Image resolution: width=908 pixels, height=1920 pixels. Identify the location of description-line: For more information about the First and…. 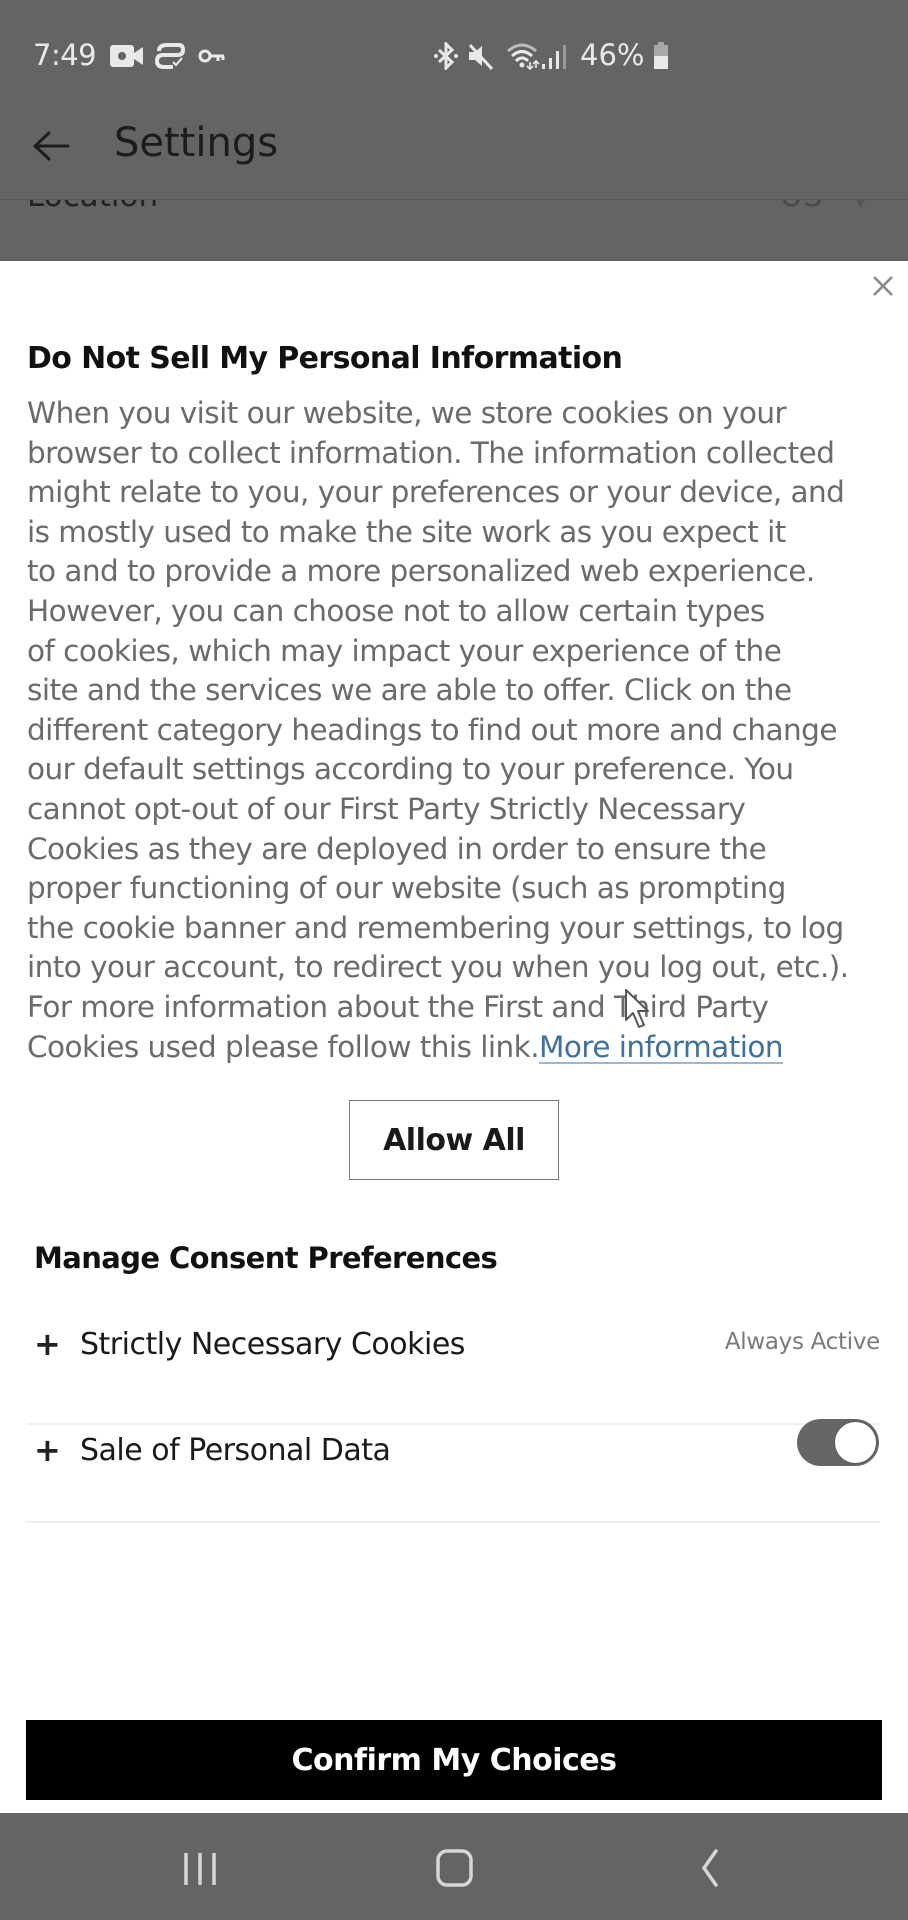
(398, 1006).